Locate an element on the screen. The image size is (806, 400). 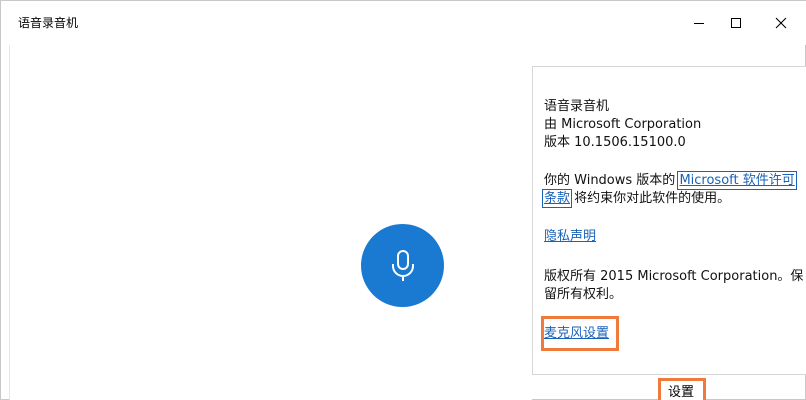
close-icon is located at coordinates (781, 23).